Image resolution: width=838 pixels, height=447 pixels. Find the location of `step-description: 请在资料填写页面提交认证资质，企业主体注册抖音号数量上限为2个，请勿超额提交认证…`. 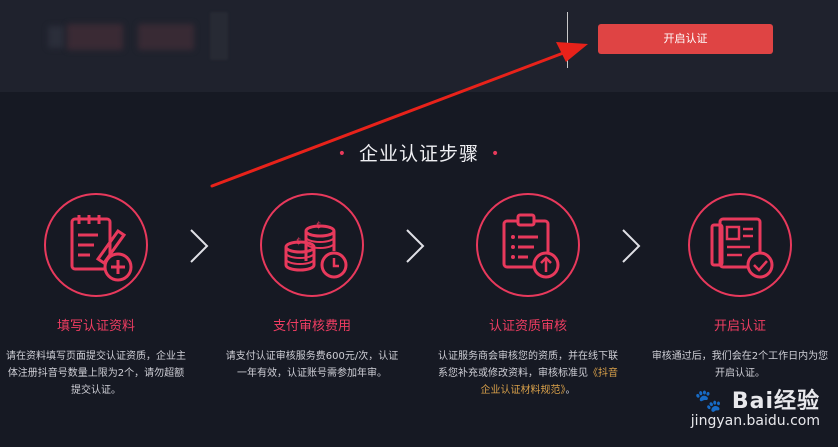

step-description: 请在资料填写页面提交认证资质，企业主体注册抖音号数量上限为2个，请勿超额提交认证… is located at coordinates (96, 373).